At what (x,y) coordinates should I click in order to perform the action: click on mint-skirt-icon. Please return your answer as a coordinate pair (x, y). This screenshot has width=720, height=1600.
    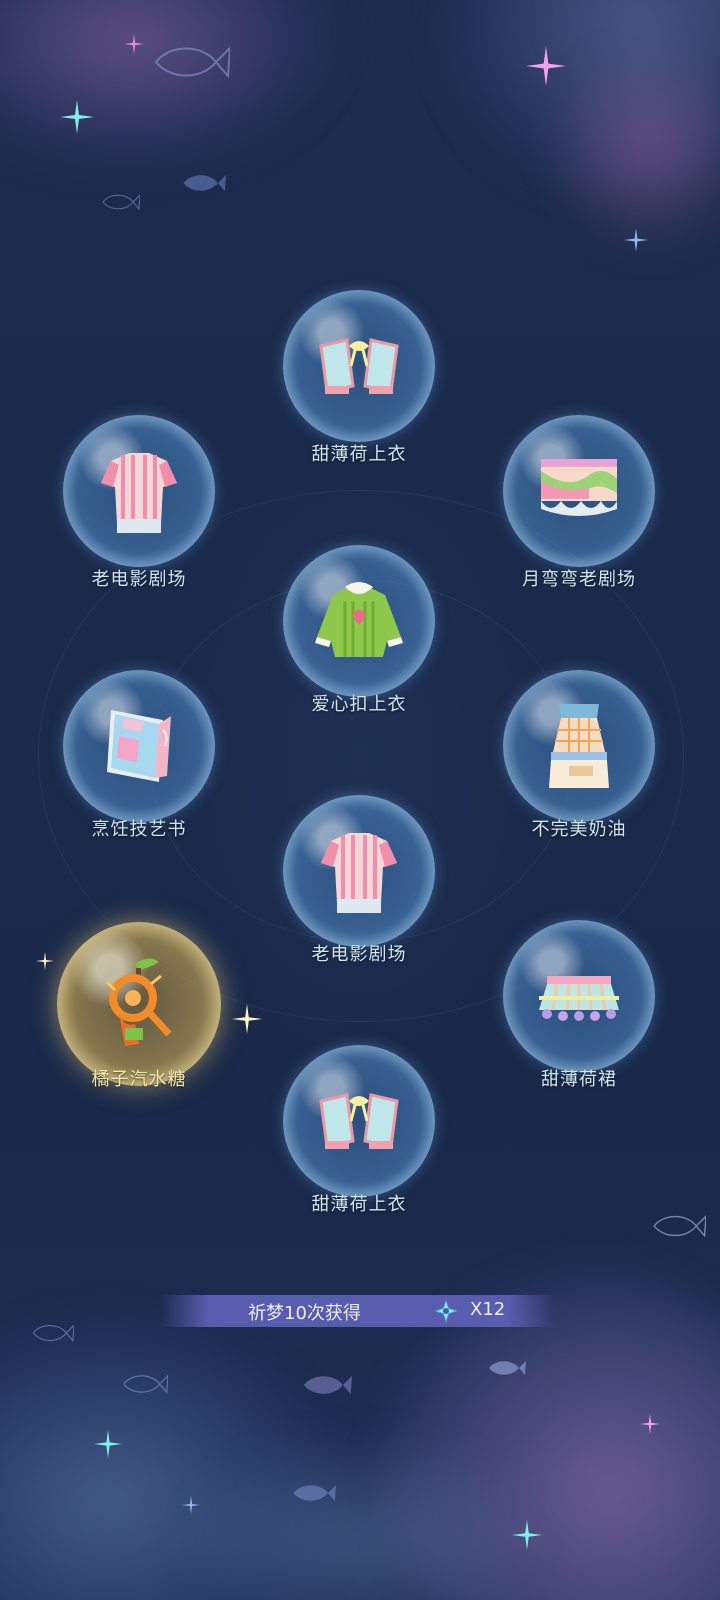
    Looking at the image, I should click on (579, 998).